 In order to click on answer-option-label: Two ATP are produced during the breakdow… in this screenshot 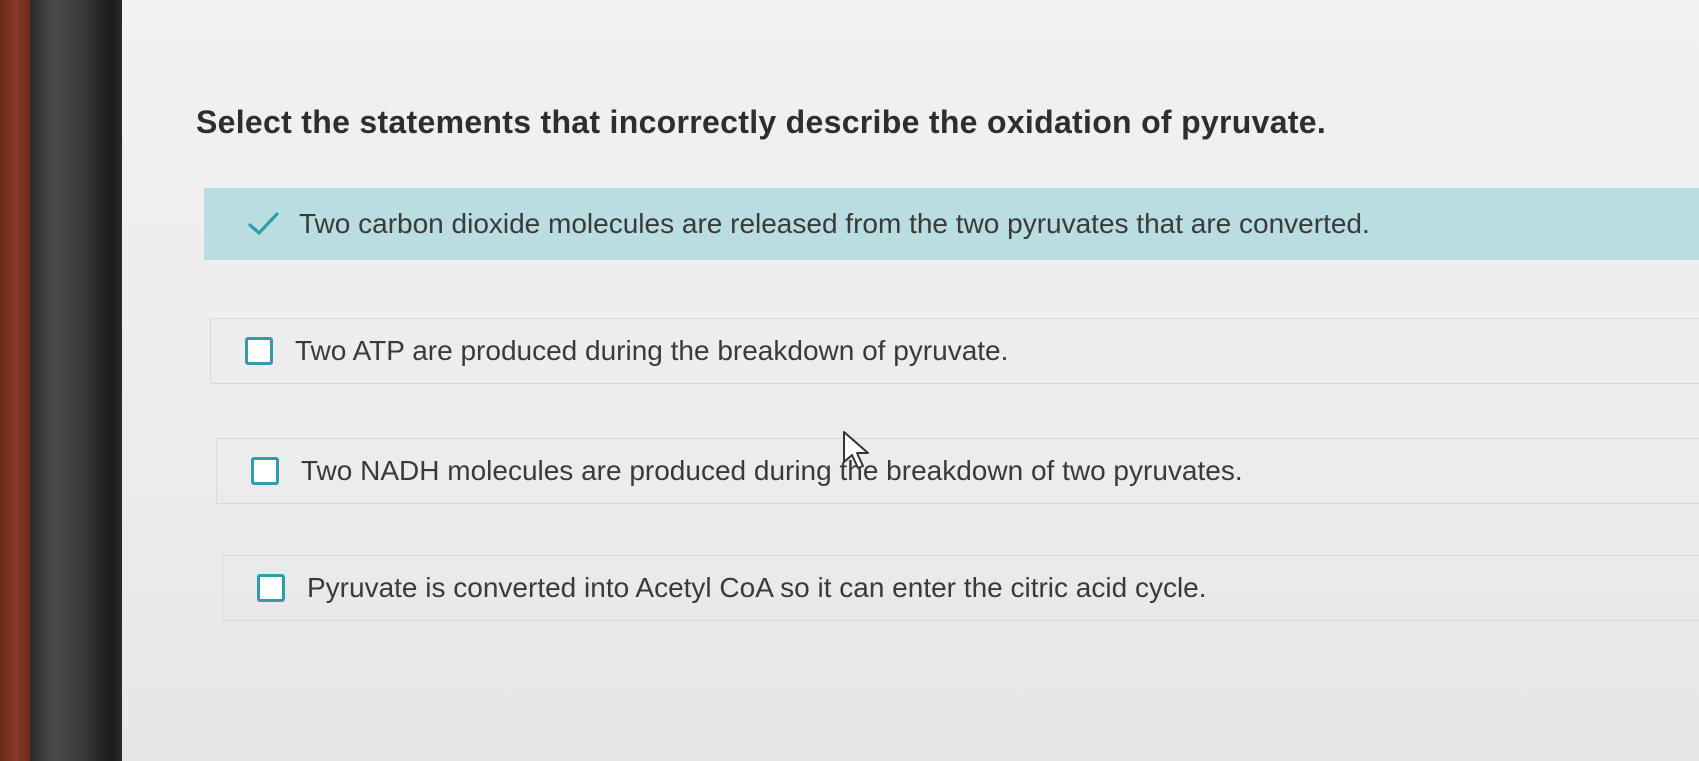, I will do `click(652, 350)`.